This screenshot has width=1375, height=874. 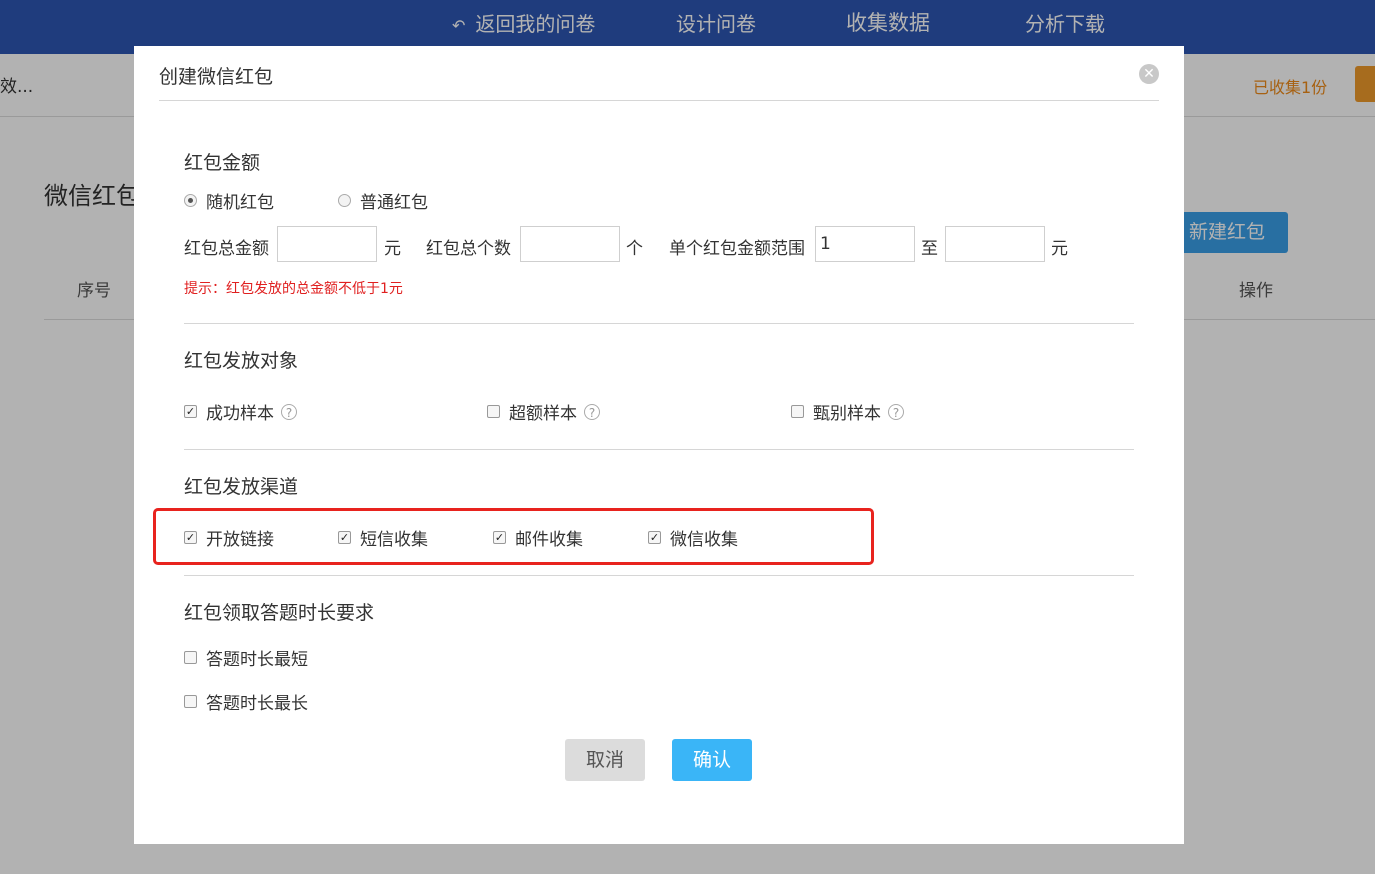 I want to click on highlight-annotation-box, so click(x=513, y=536).